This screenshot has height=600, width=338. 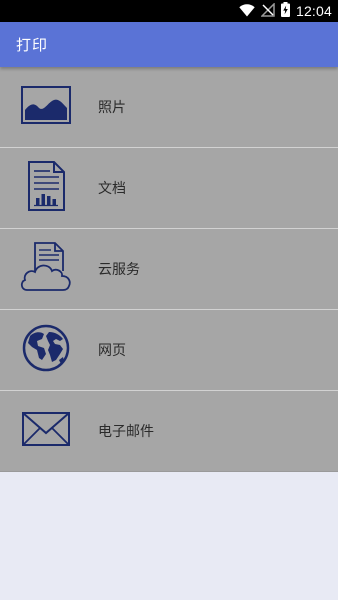 What do you see at coordinates (46, 431) in the screenshot?
I see `envelope-icon` at bounding box center [46, 431].